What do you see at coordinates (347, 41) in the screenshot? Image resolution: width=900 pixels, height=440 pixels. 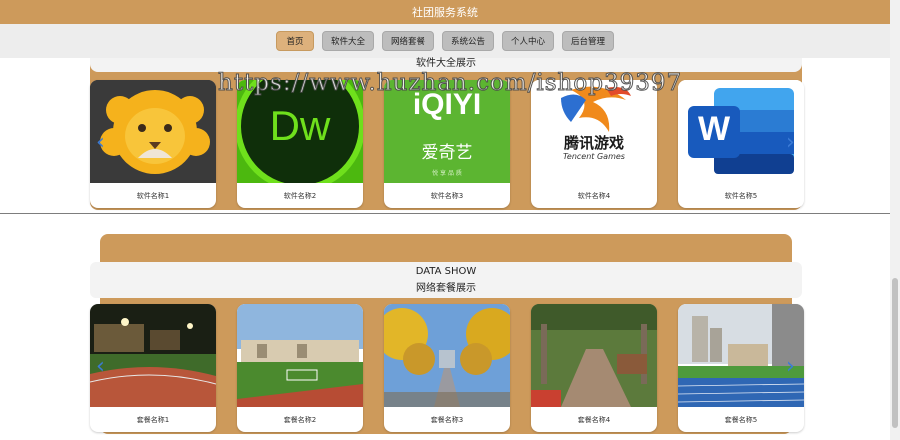 I see `nav-software: 软件大全` at bounding box center [347, 41].